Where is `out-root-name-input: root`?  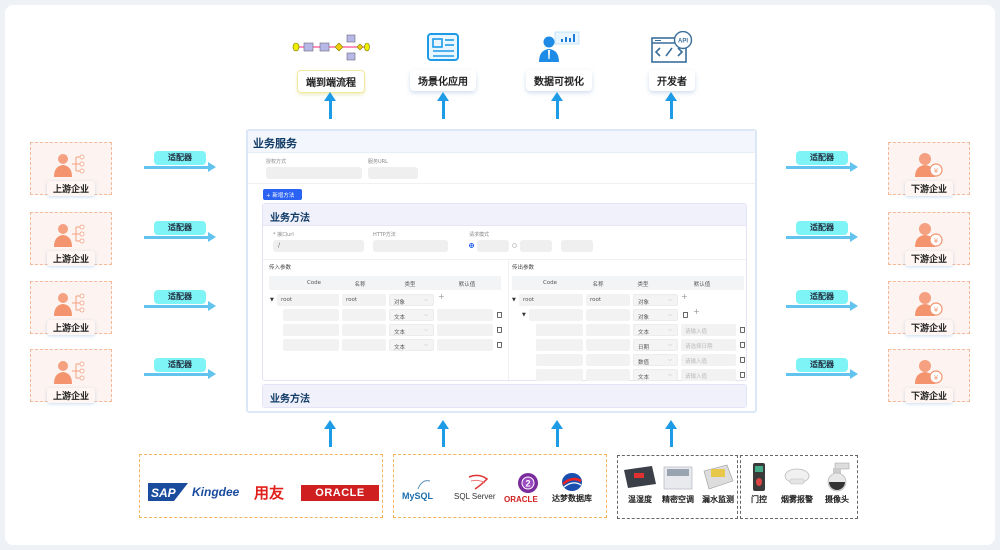 out-root-name-input: root is located at coordinates (608, 300).